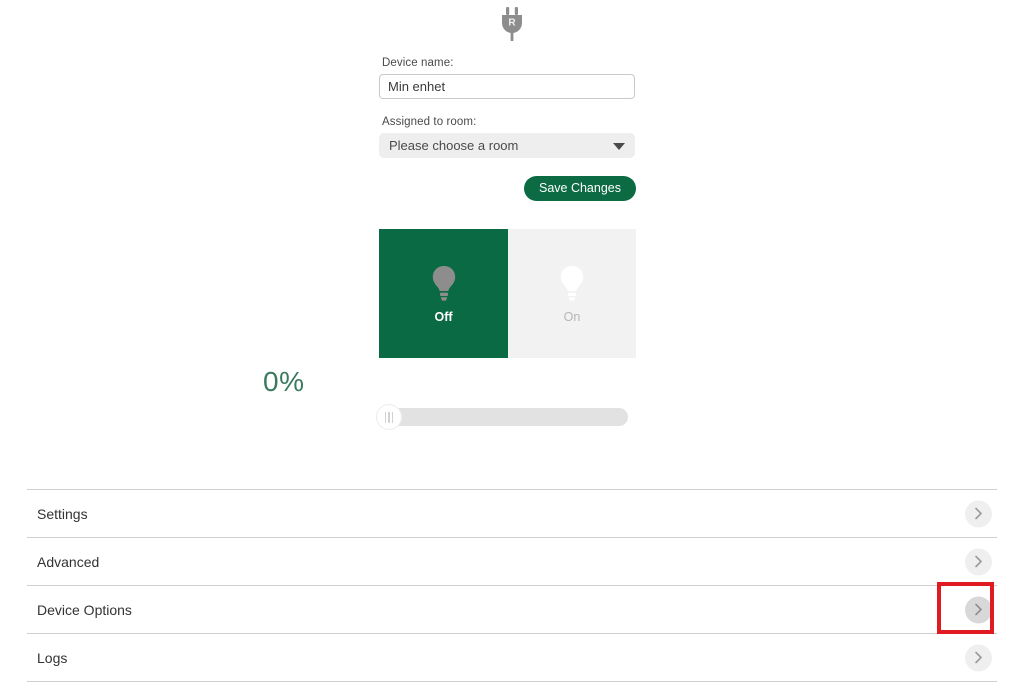  I want to click on svg-text: R, so click(512, 23).